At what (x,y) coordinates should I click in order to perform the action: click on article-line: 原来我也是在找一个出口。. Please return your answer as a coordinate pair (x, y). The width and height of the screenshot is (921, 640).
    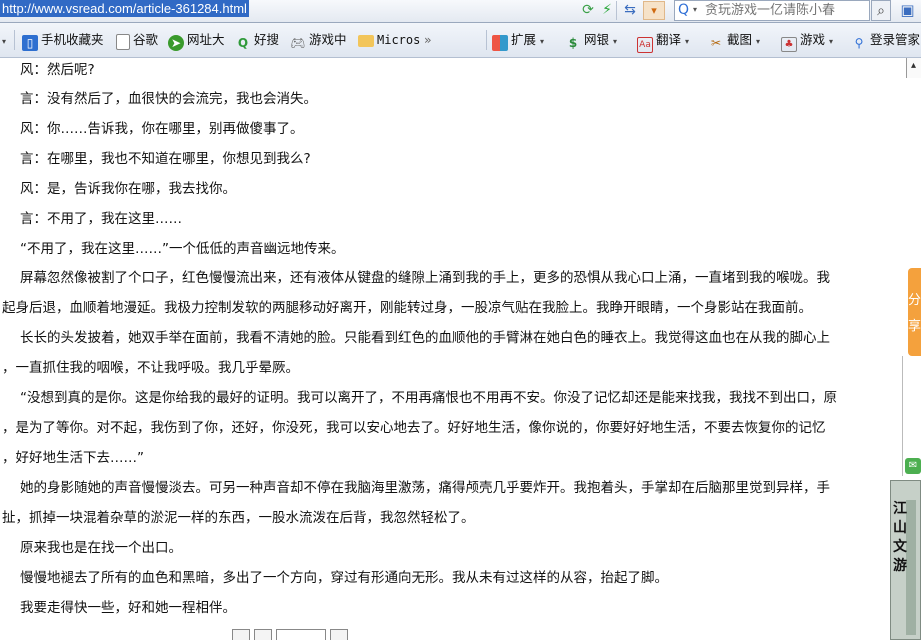
    Looking at the image, I should click on (101, 548).